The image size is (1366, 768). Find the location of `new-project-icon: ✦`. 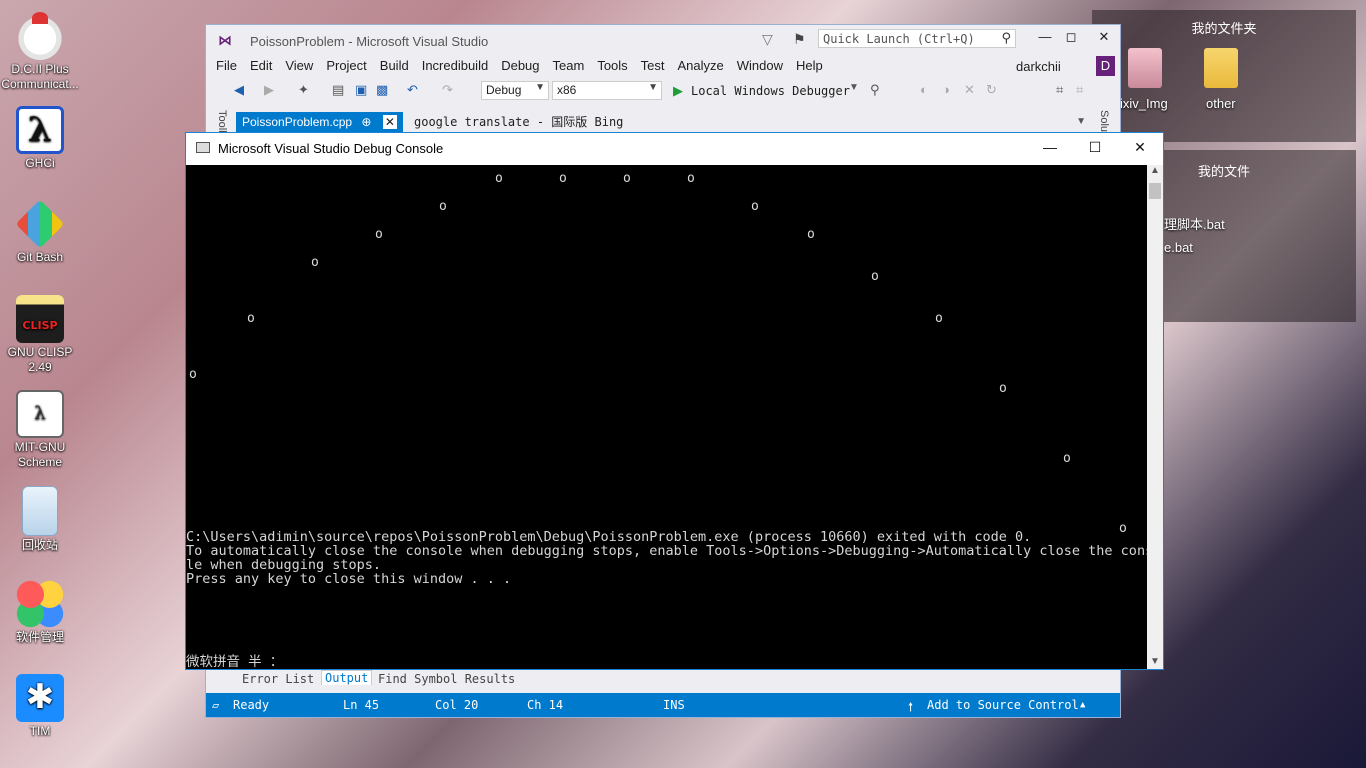

new-project-icon: ✦ is located at coordinates (303, 90).